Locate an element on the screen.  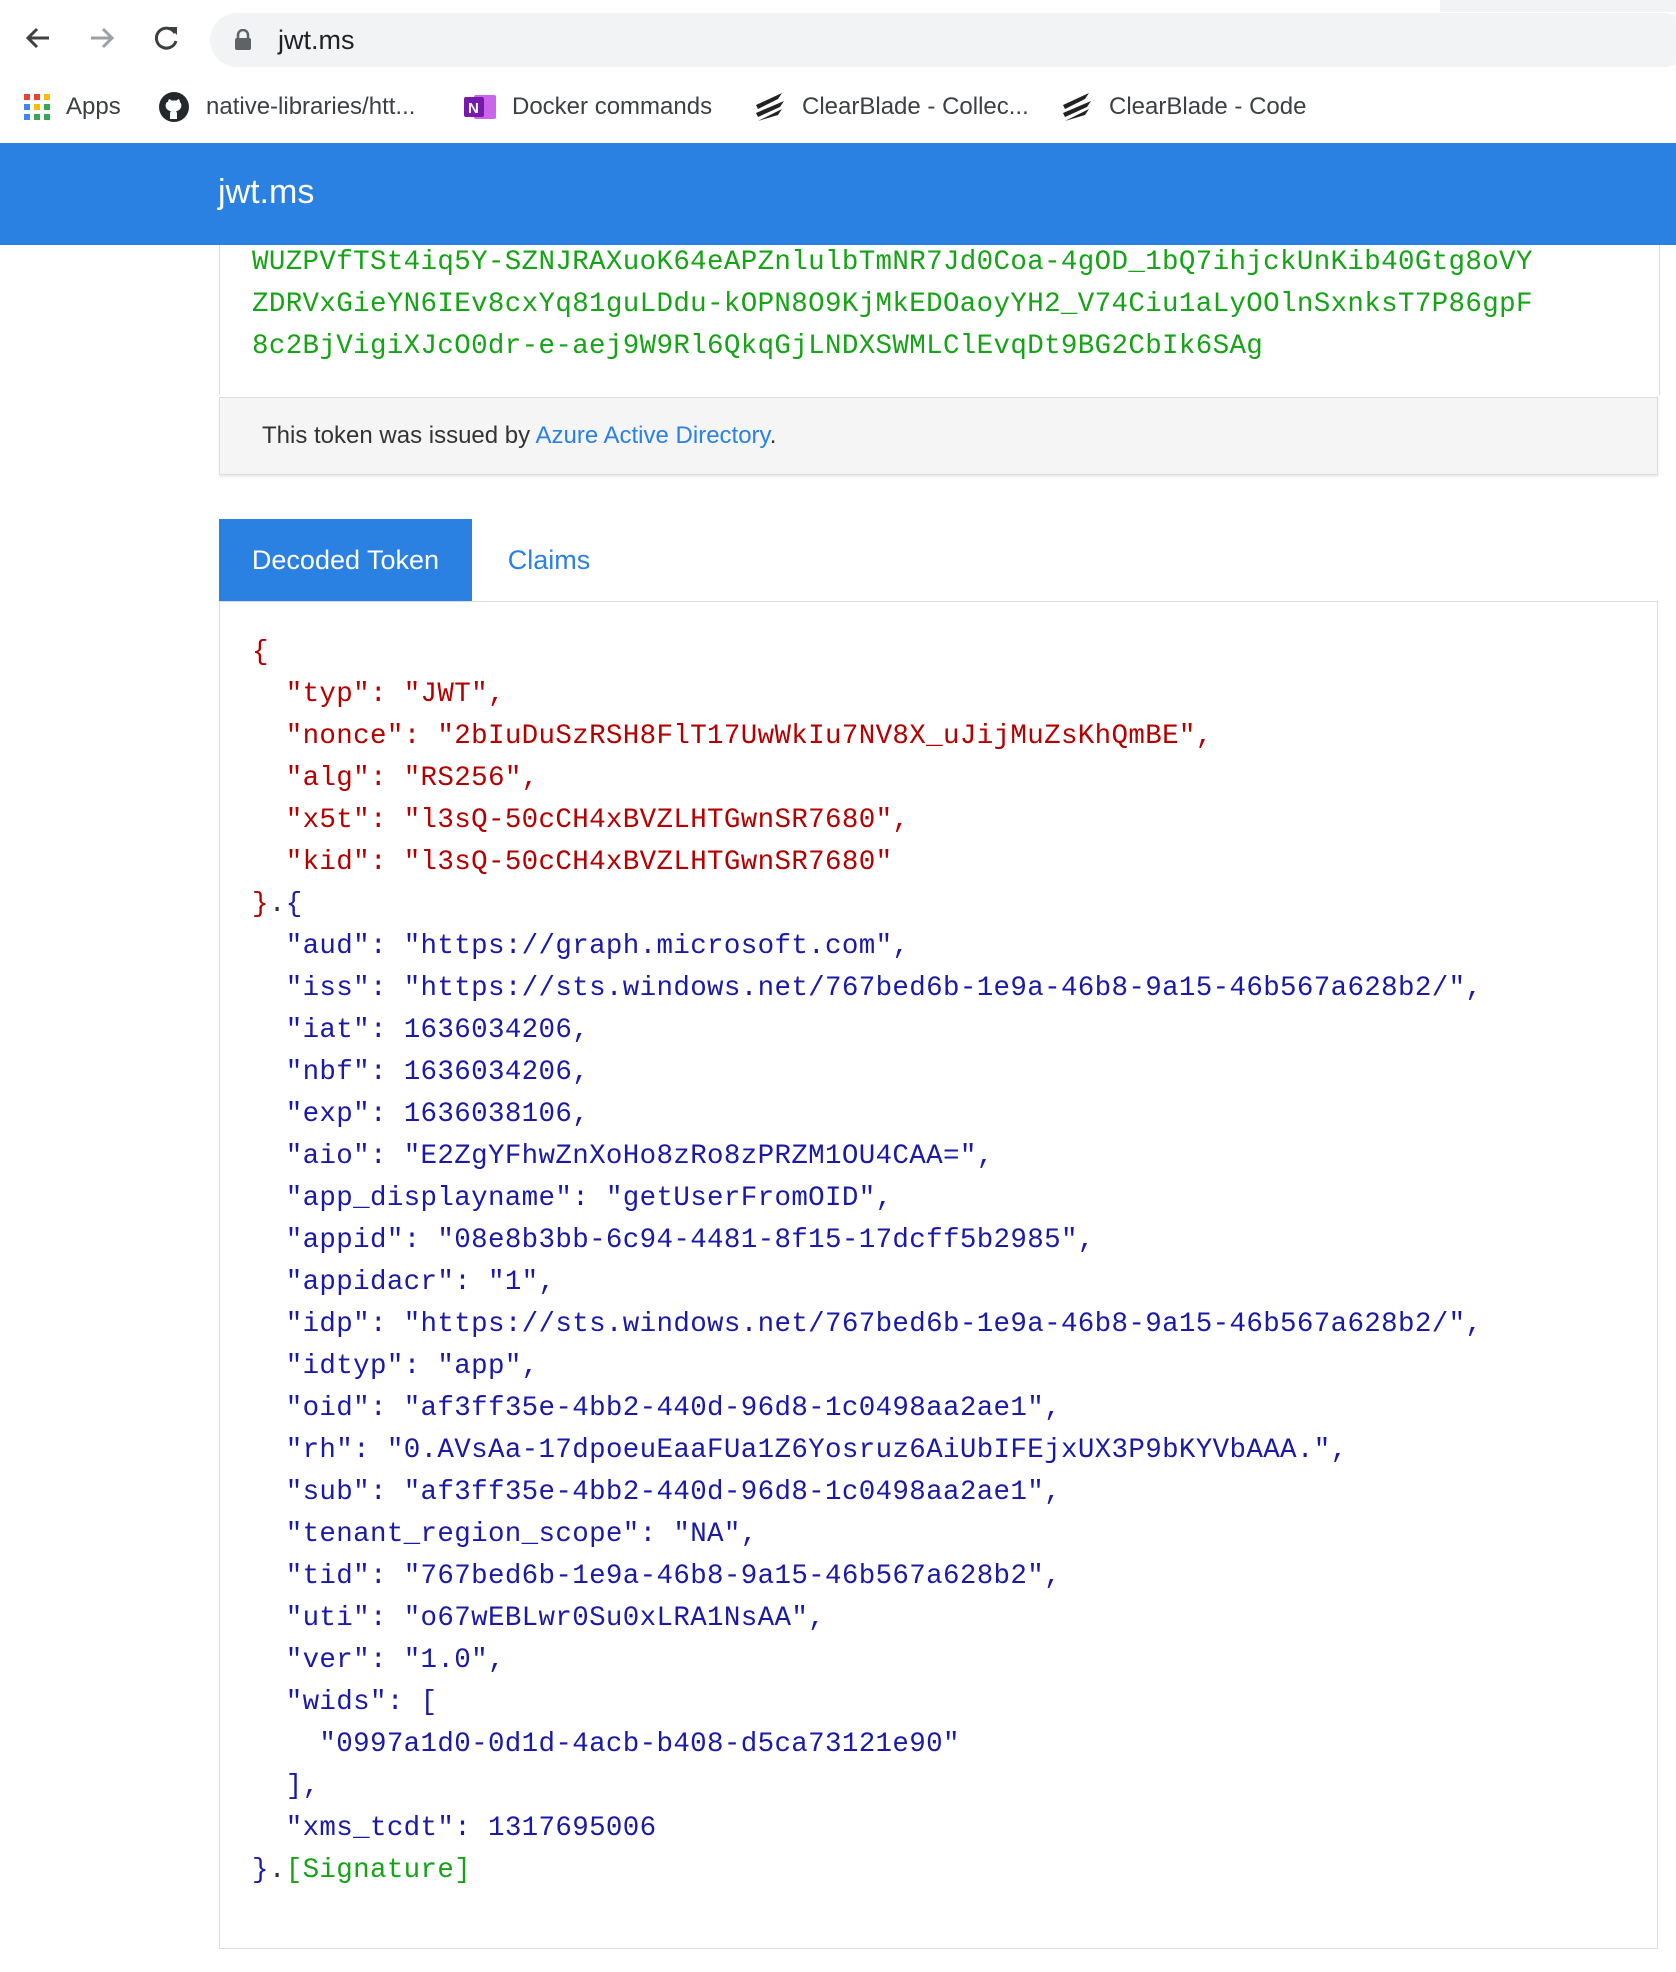
json-value: "l3sQ-50cCH4xBVZLHTGwnSR7680", is located at coordinates (656, 820).